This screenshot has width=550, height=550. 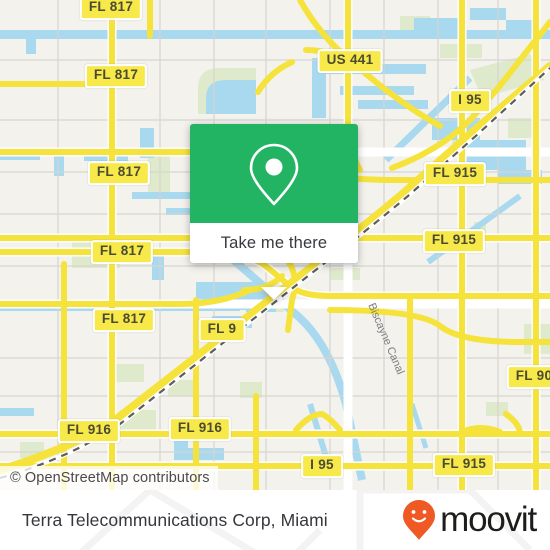 I want to click on road-shield: FL 9, so click(x=222, y=330).